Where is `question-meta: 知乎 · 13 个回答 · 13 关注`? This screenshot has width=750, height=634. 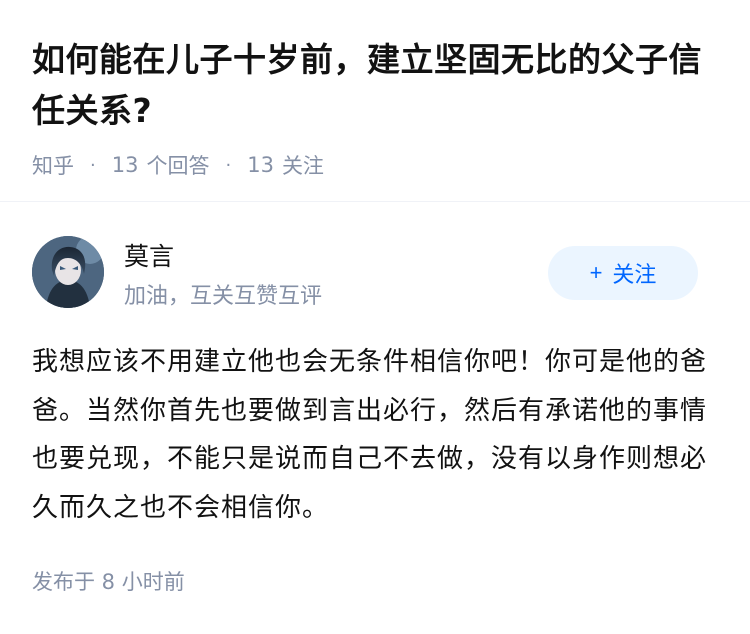
question-meta: 知乎 · 13 个回答 · 13 关注 is located at coordinates (375, 165).